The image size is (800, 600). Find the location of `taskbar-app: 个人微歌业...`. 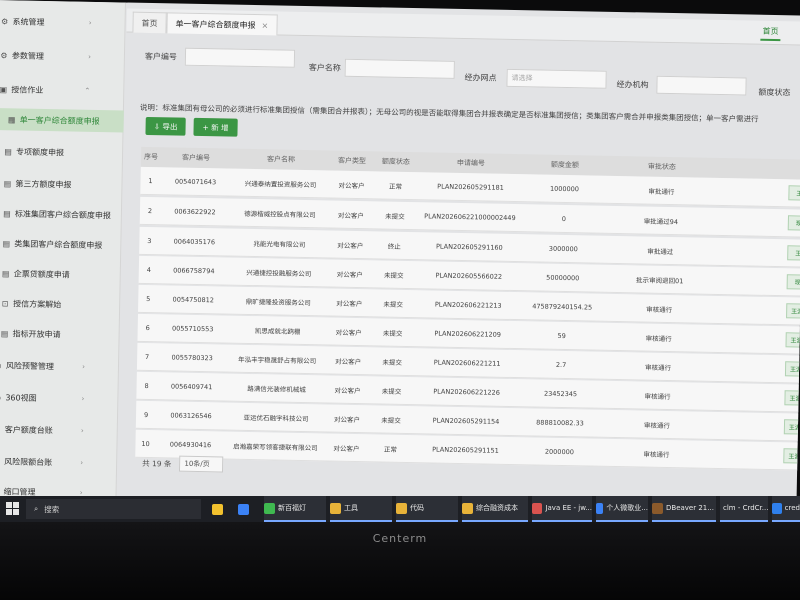

taskbar-app: 个人微歌业... is located at coordinates (622, 509).